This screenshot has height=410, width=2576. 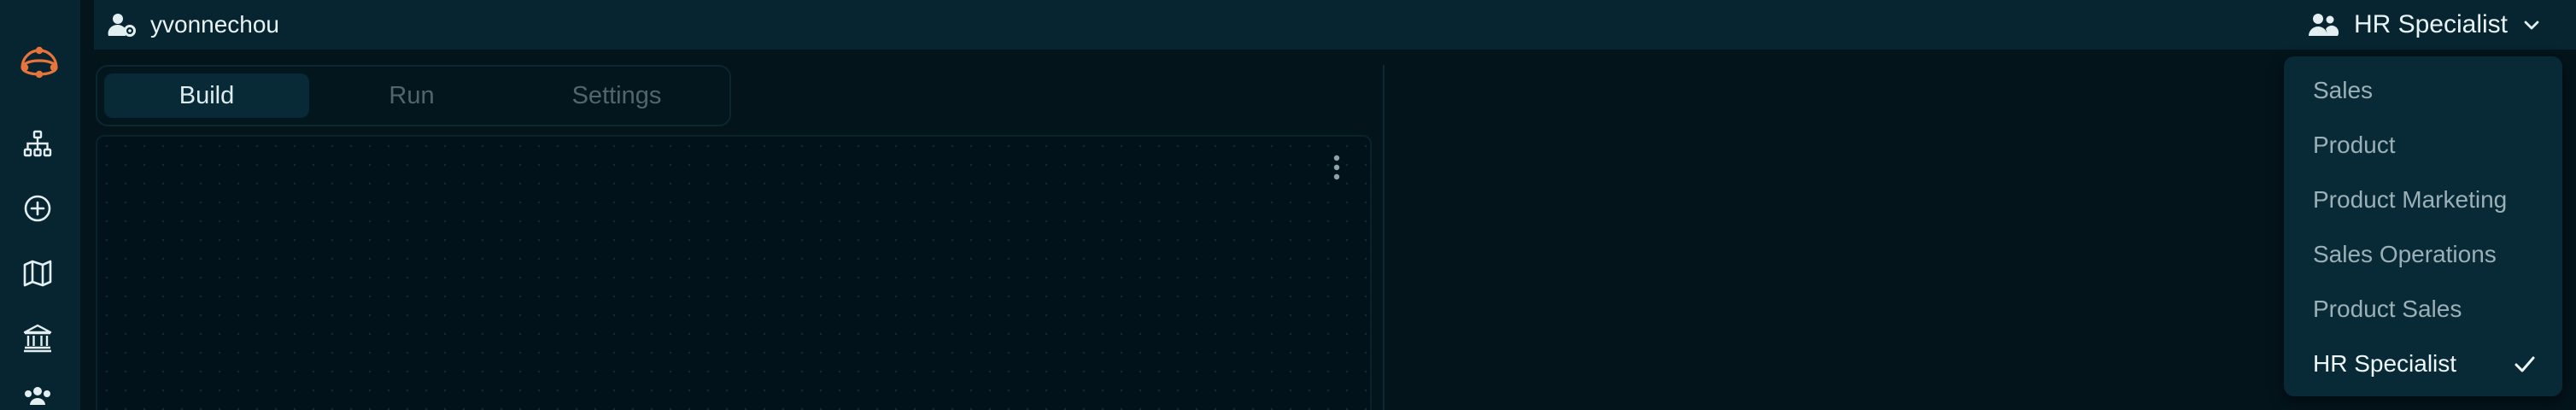 What do you see at coordinates (2531, 25) in the screenshot?
I see `chevron-down-icon` at bounding box center [2531, 25].